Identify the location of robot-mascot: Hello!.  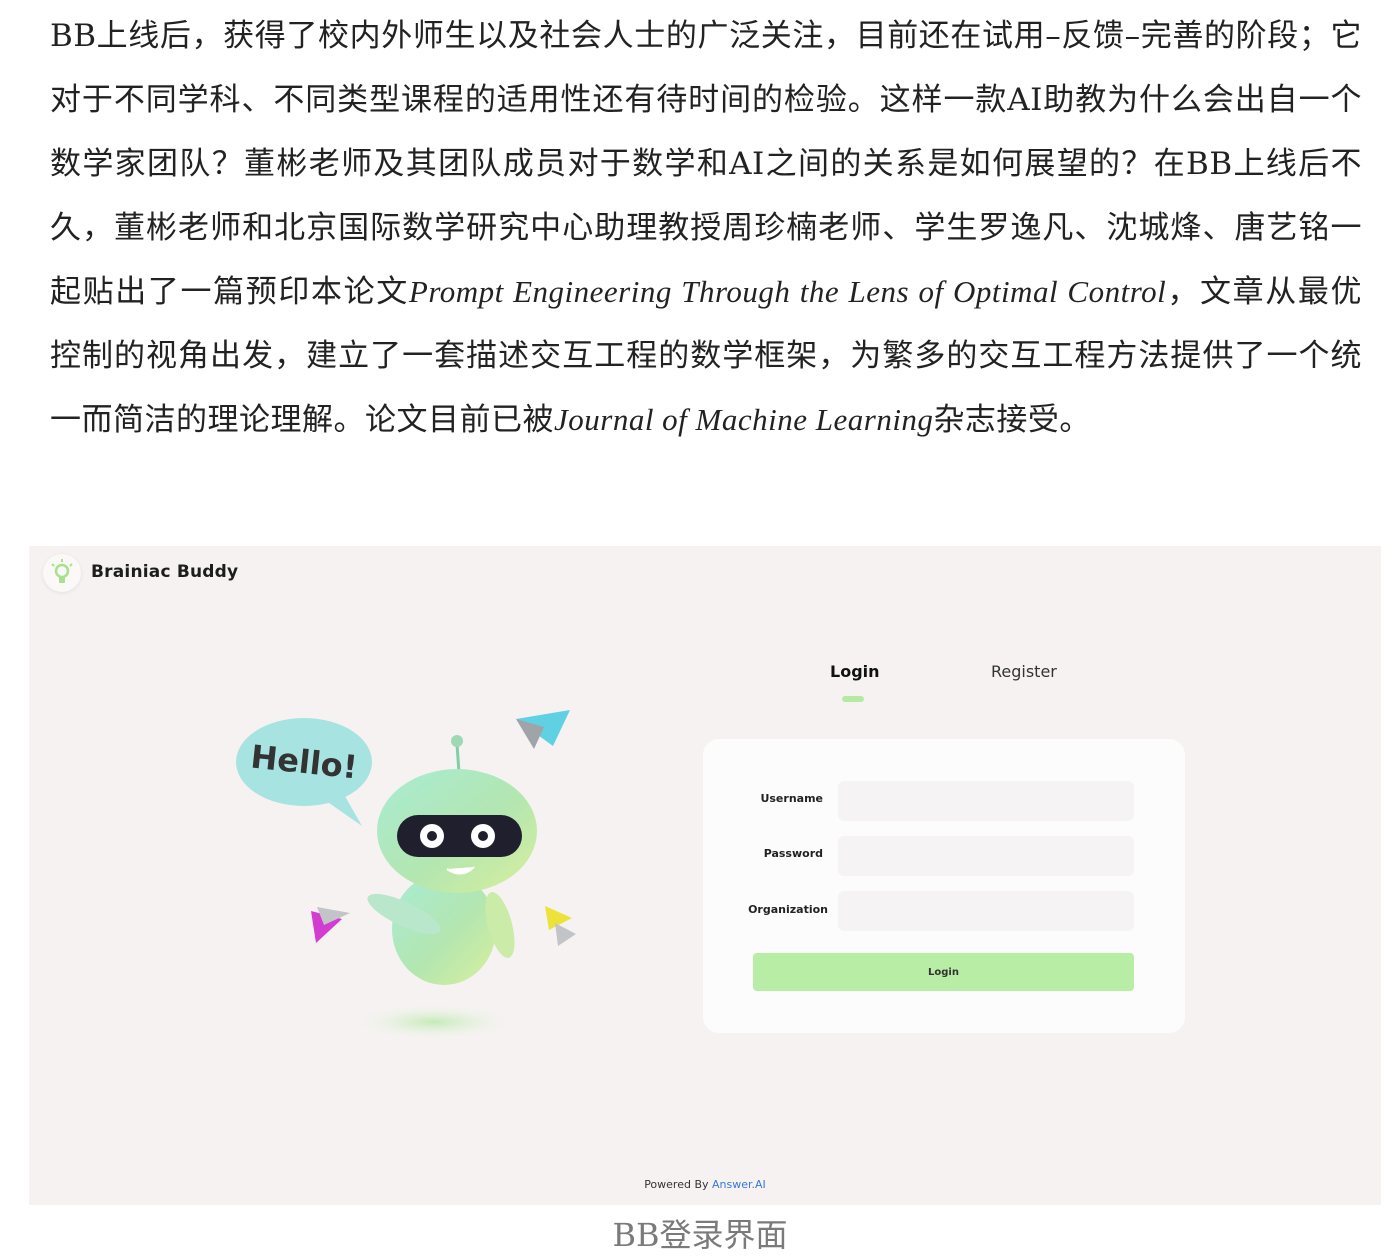
(406, 875).